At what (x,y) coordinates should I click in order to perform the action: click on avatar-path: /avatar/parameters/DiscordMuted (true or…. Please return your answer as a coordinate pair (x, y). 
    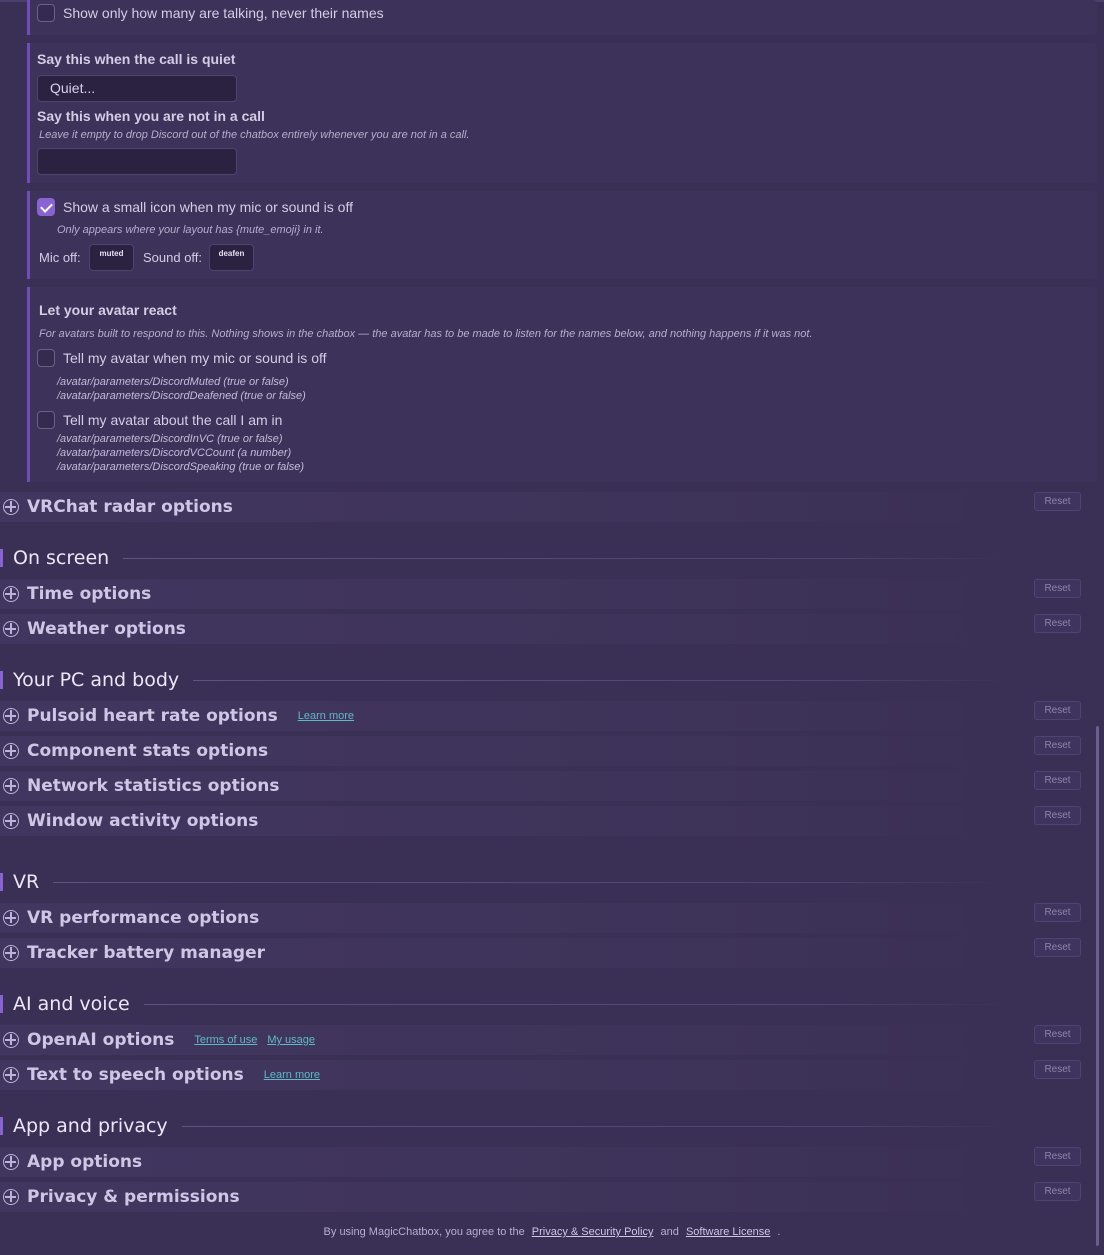
    Looking at the image, I should click on (173, 382).